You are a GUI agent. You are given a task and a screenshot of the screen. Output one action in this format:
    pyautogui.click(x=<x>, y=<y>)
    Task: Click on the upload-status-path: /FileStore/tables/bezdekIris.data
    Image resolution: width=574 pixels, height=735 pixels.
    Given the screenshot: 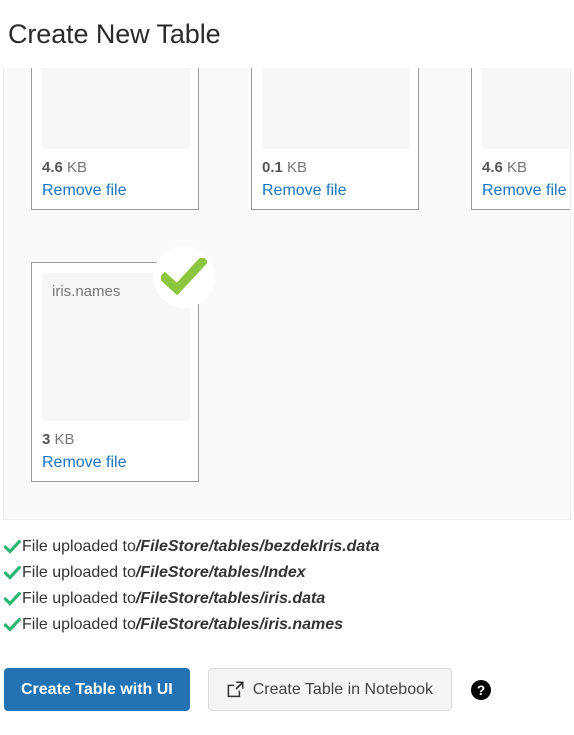 What is the action you would take?
    pyautogui.click(x=257, y=546)
    